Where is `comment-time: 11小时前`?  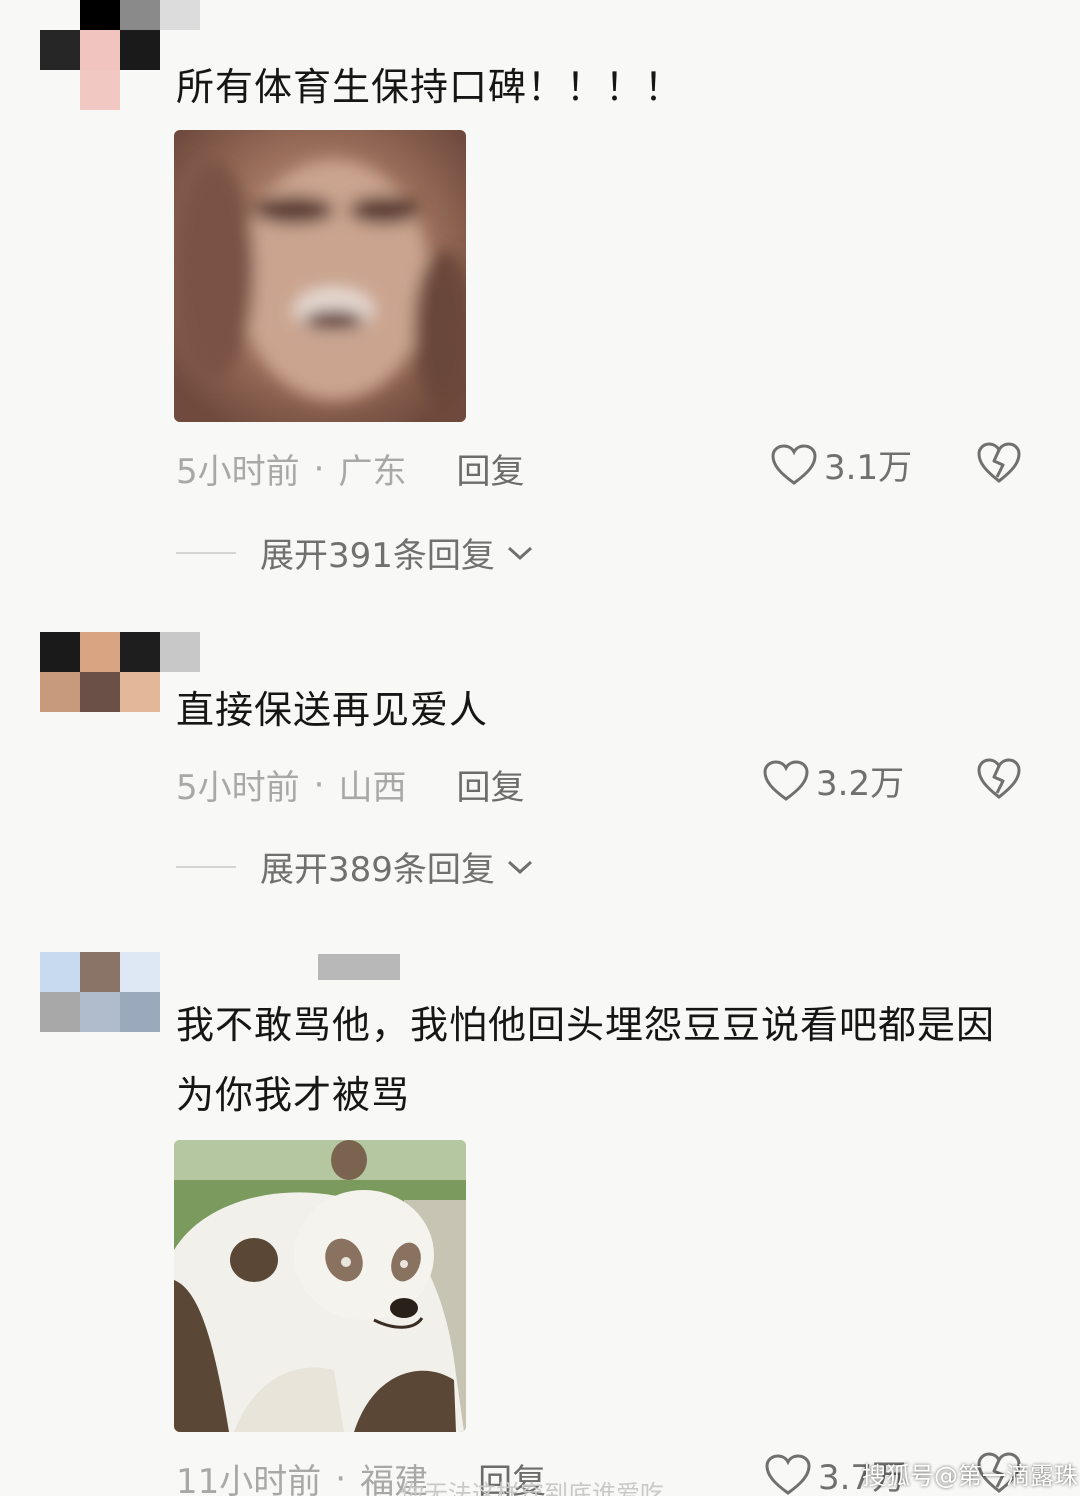 comment-time: 11小时前 is located at coordinates (249, 1479).